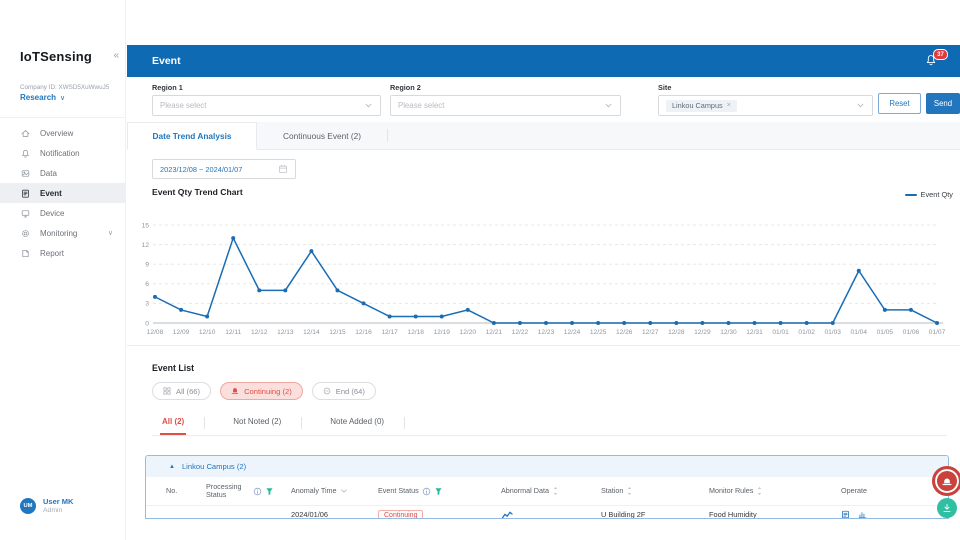 The height and width of the screenshot is (540, 960). I want to click on send-button: Send, so click(943, 103).